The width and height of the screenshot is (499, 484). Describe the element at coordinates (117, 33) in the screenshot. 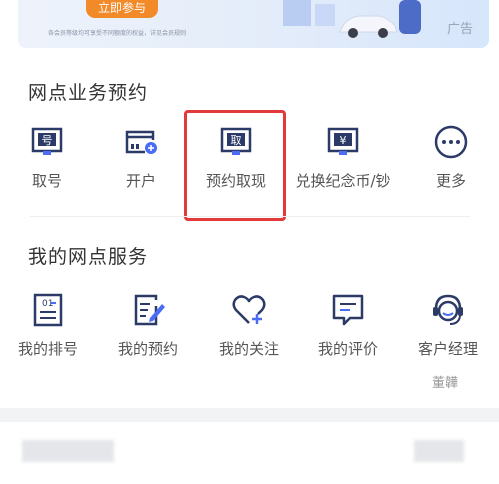

I see `banner-note: 各会员等级均可享受不同额度的权益，详见会员规则` at that location.